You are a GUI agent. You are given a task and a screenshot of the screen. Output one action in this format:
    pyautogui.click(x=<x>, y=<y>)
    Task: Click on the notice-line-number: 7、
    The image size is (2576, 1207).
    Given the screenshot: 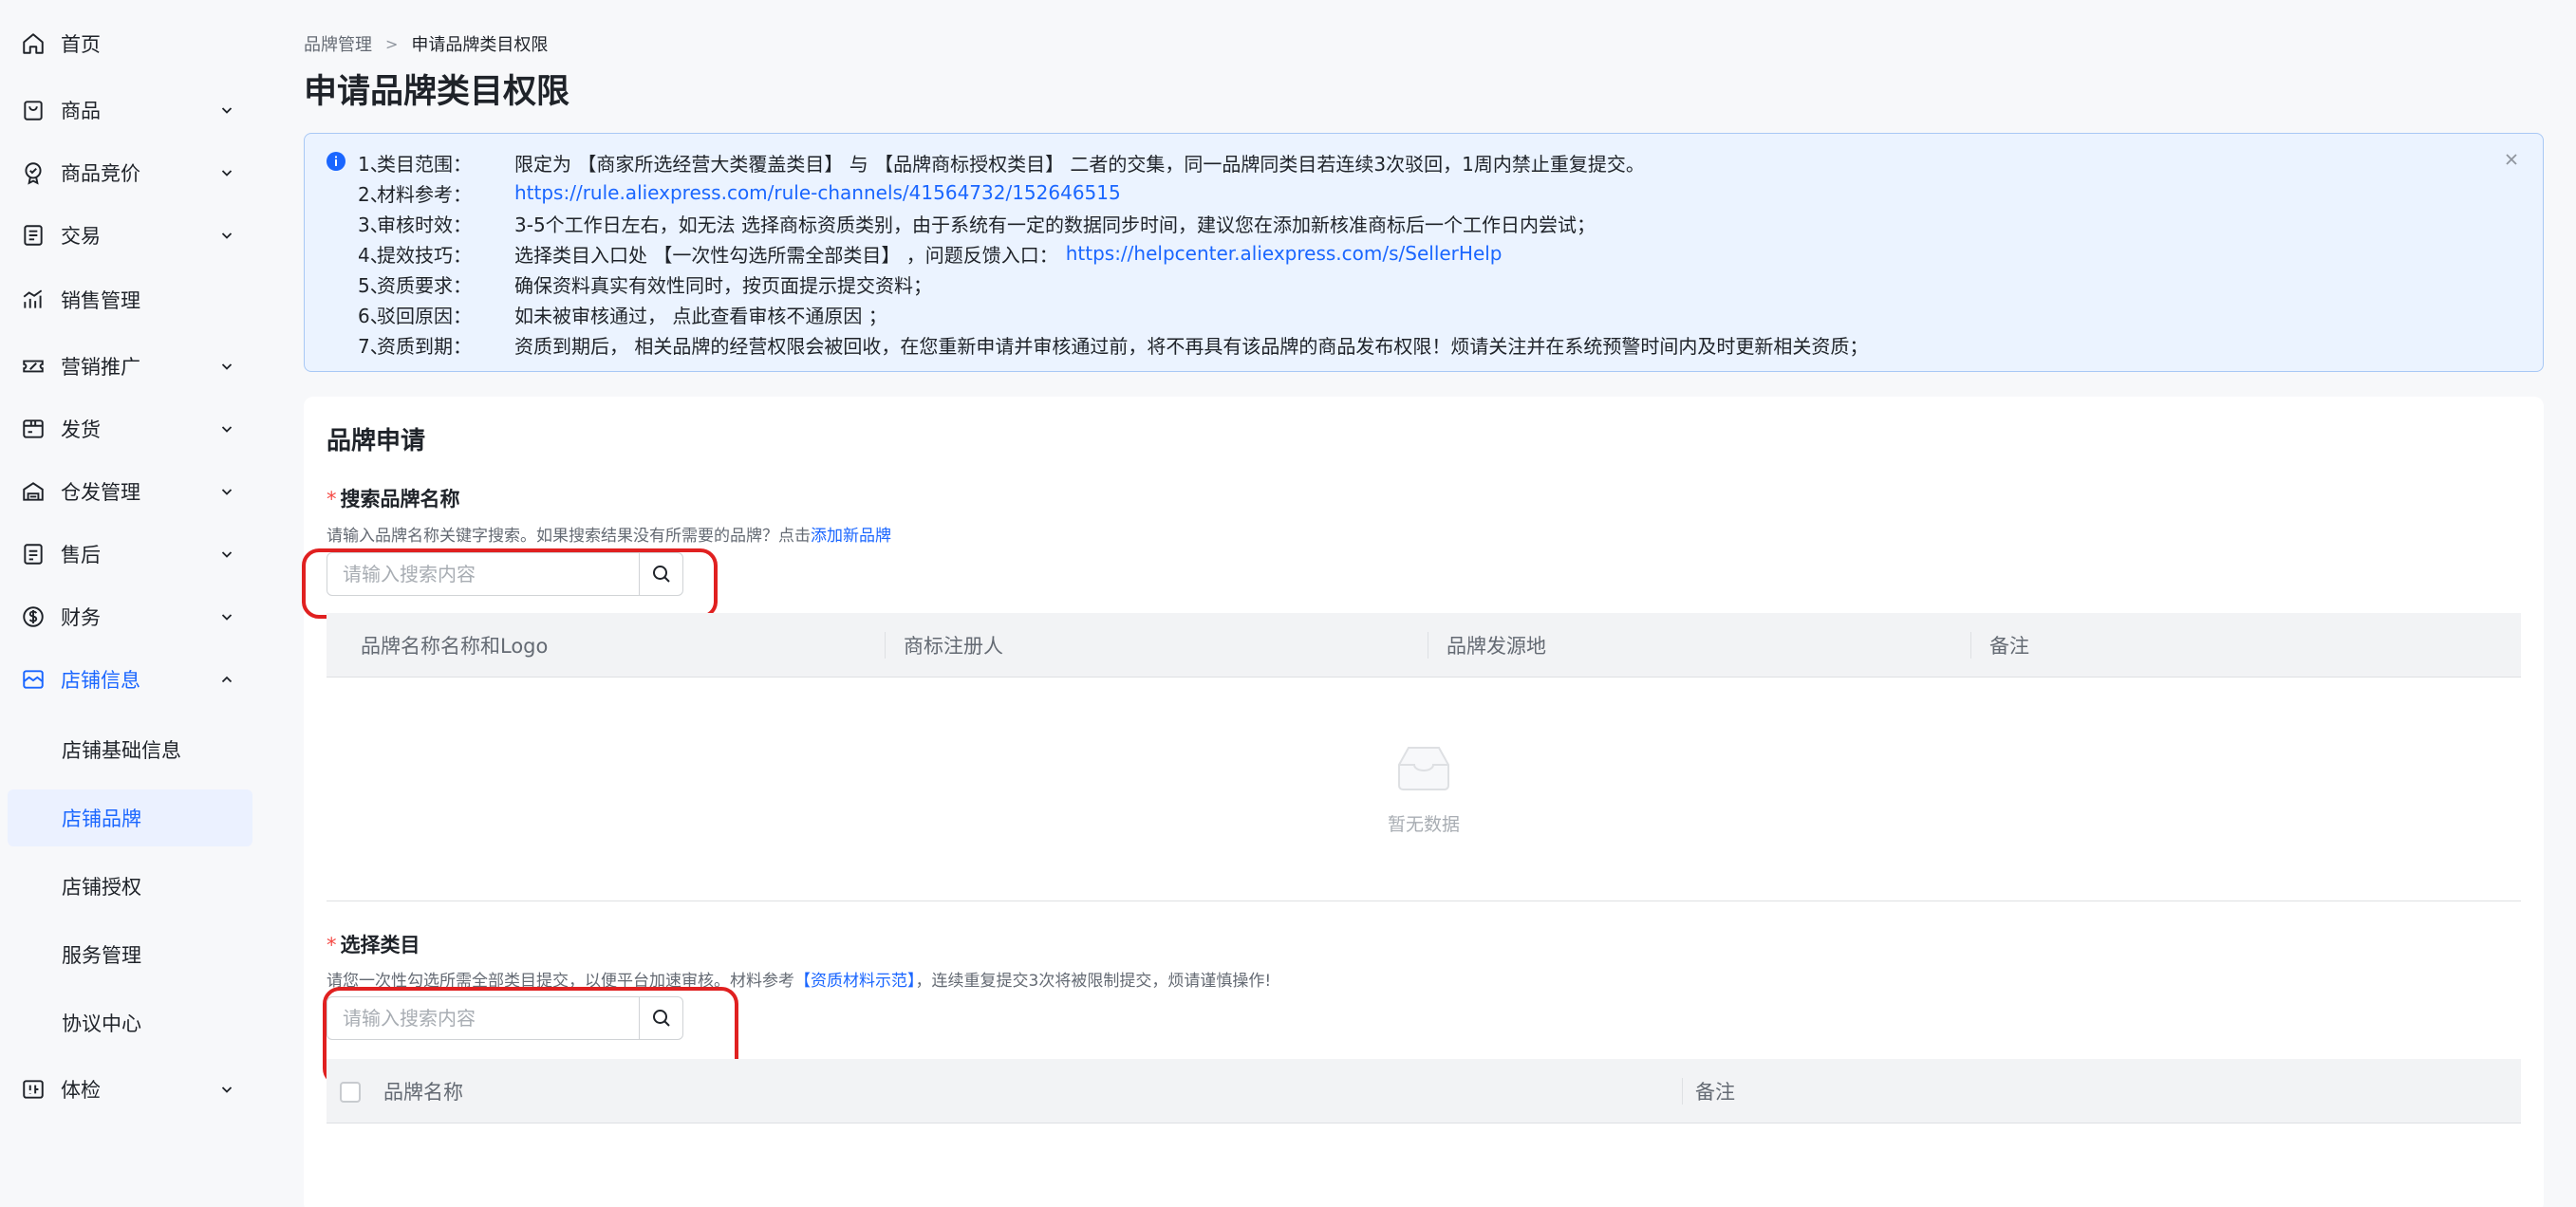 What is the action you would take?
    pyautogui.click(x=373, y=346)
    